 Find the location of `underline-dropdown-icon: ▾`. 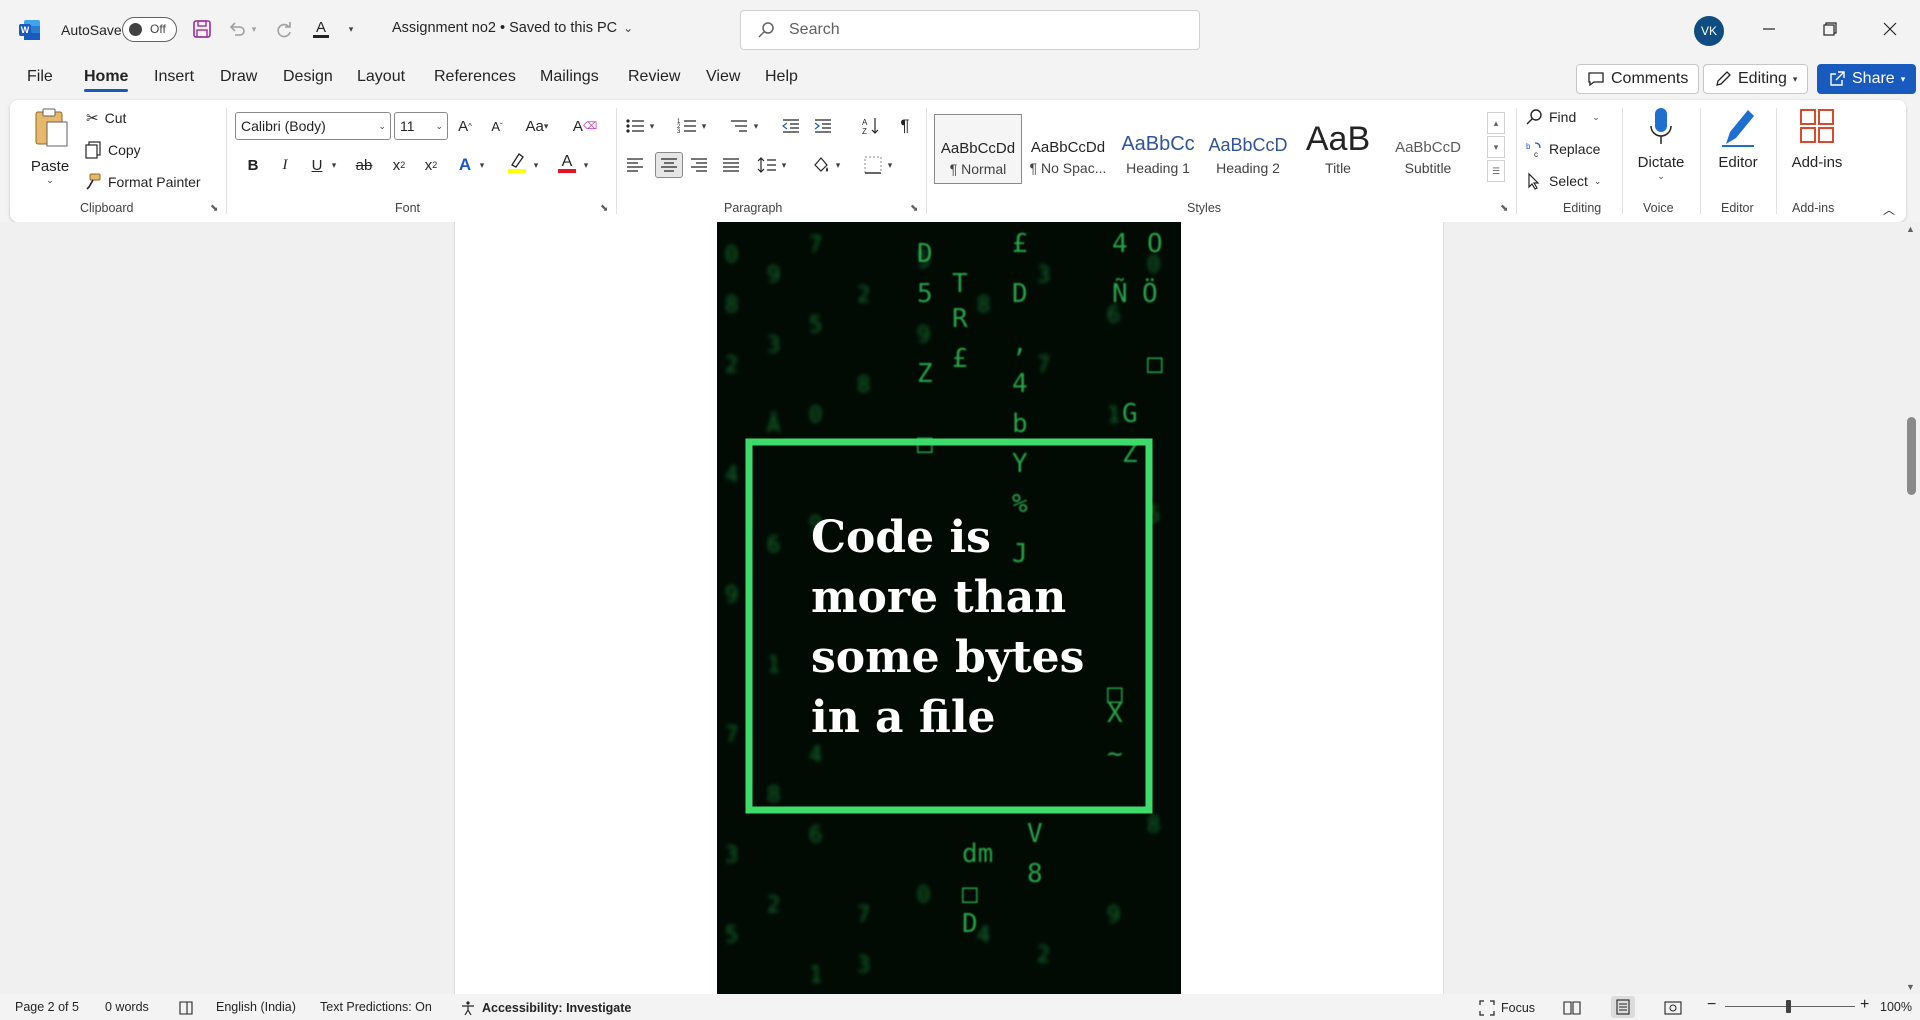

underline-dropdown-icon: ▾ is located at coordinates (334, 165).